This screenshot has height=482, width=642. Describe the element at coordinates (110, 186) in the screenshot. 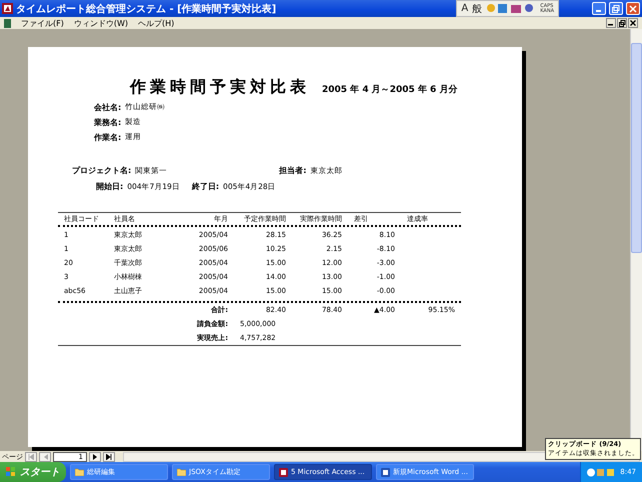

I see `field-label: 開始日:` at that location.